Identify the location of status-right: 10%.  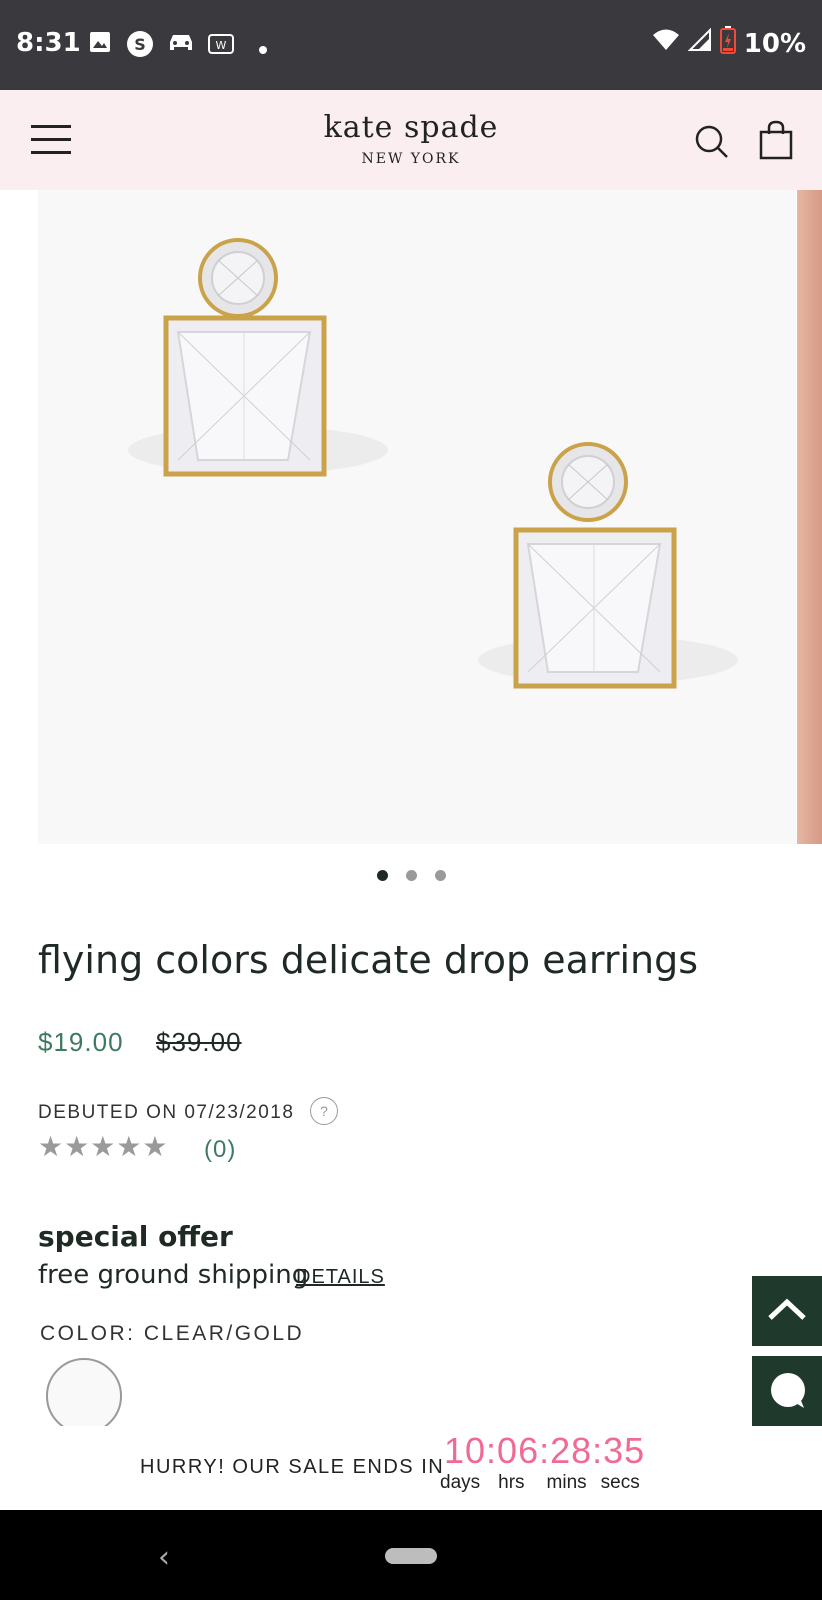
(729, 43).